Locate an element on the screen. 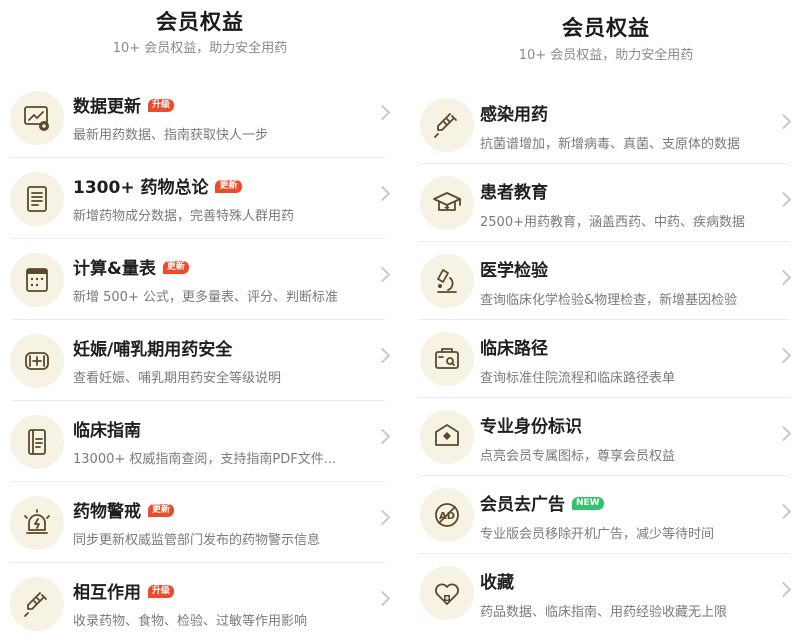 The image size is (803, 644). benefit-title-text: 患者教育 is located at coordinates (514, 193).